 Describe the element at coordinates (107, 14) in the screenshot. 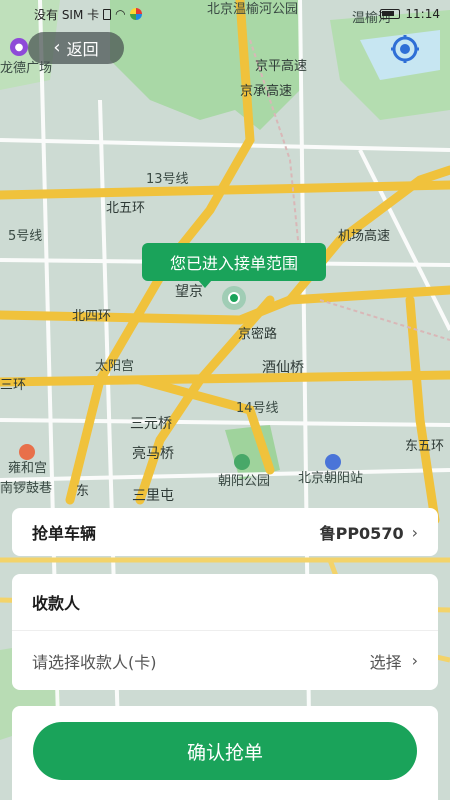

I see `sim-icon` at that location.